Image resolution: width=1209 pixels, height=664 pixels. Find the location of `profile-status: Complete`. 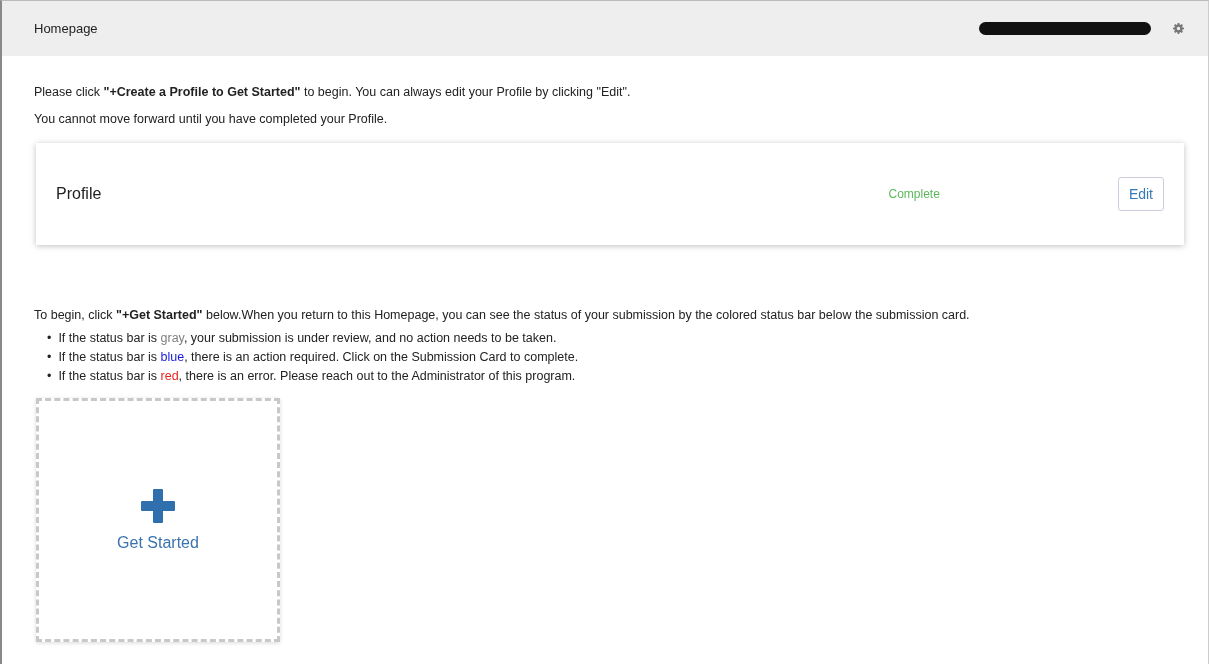

profile-status: Complete is located at coordinates (914, 194).